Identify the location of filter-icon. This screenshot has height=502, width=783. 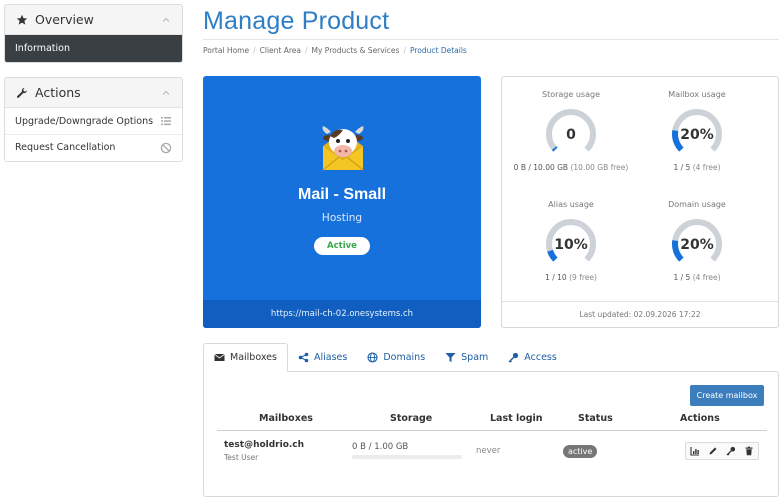
(450, 357).